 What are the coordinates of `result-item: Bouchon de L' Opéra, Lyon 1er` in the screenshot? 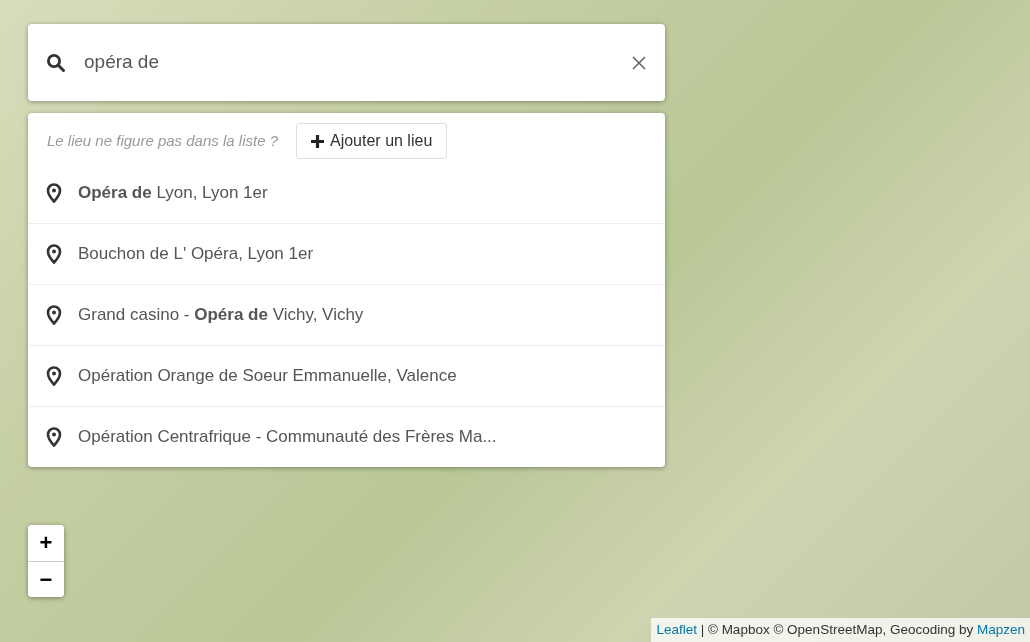 It's located at (346, 254).